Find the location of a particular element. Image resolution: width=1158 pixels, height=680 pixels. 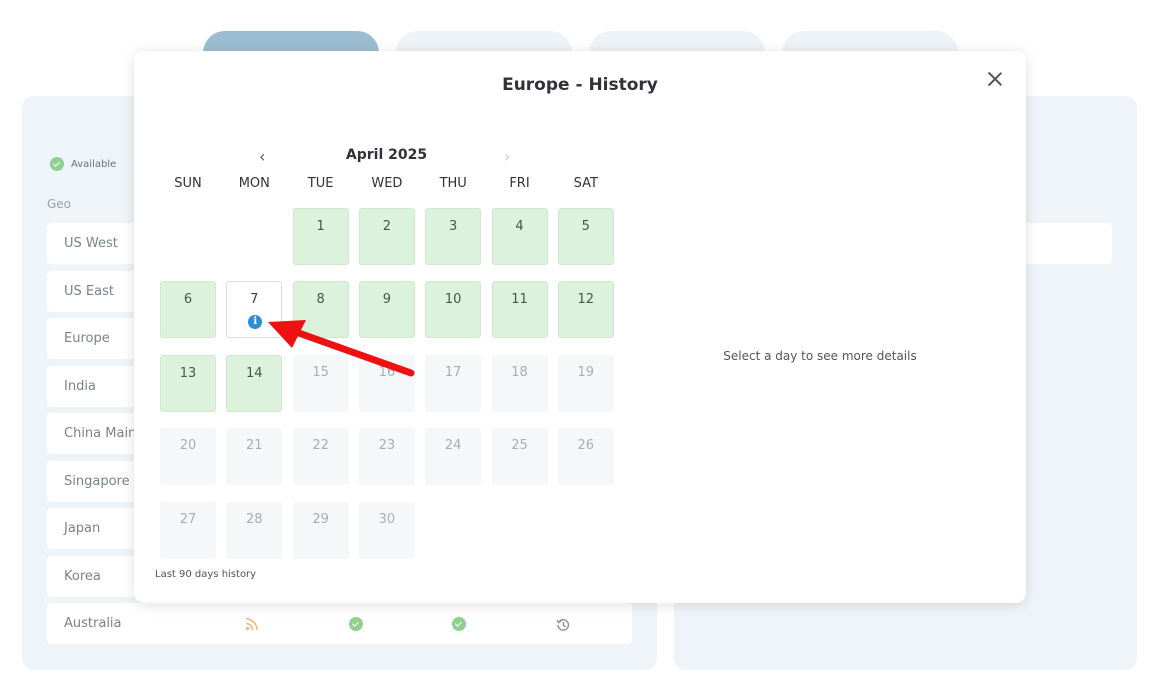

calendar-day: 2 is located at coordinates (386, 236).